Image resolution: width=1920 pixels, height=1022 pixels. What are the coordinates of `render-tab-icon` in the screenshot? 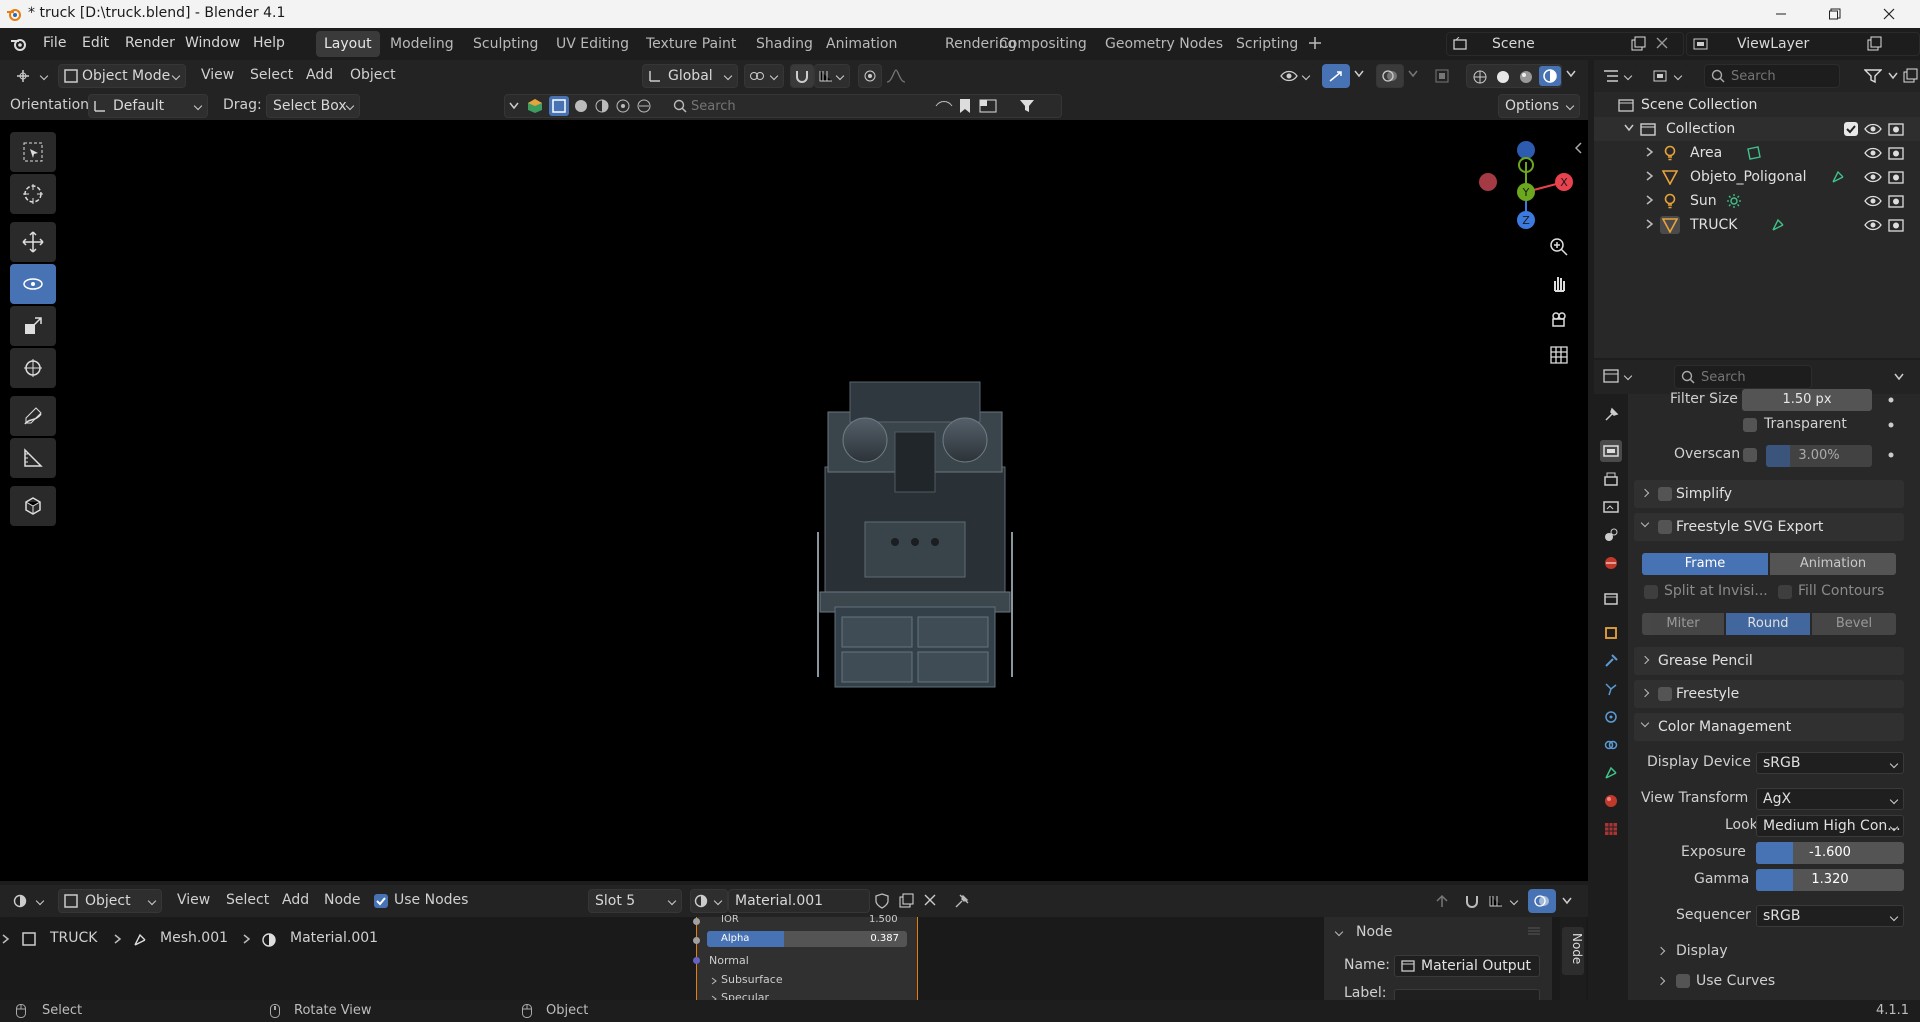 It's located at (1611, 451).